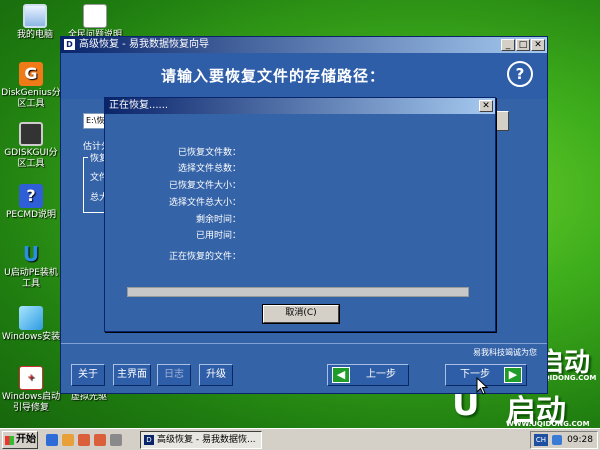 This screenshot has height=450, width=600. I want to click on quicklaunch-explorer-icon, so click(68, 440).